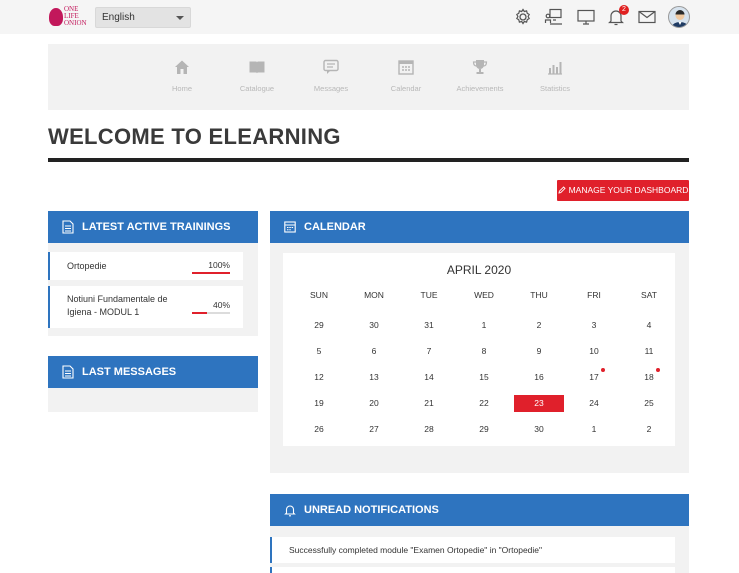 This screenshot has height=573, width=739. I want to click on nav-item-catalogue: Catalogue, so click(257, 75).